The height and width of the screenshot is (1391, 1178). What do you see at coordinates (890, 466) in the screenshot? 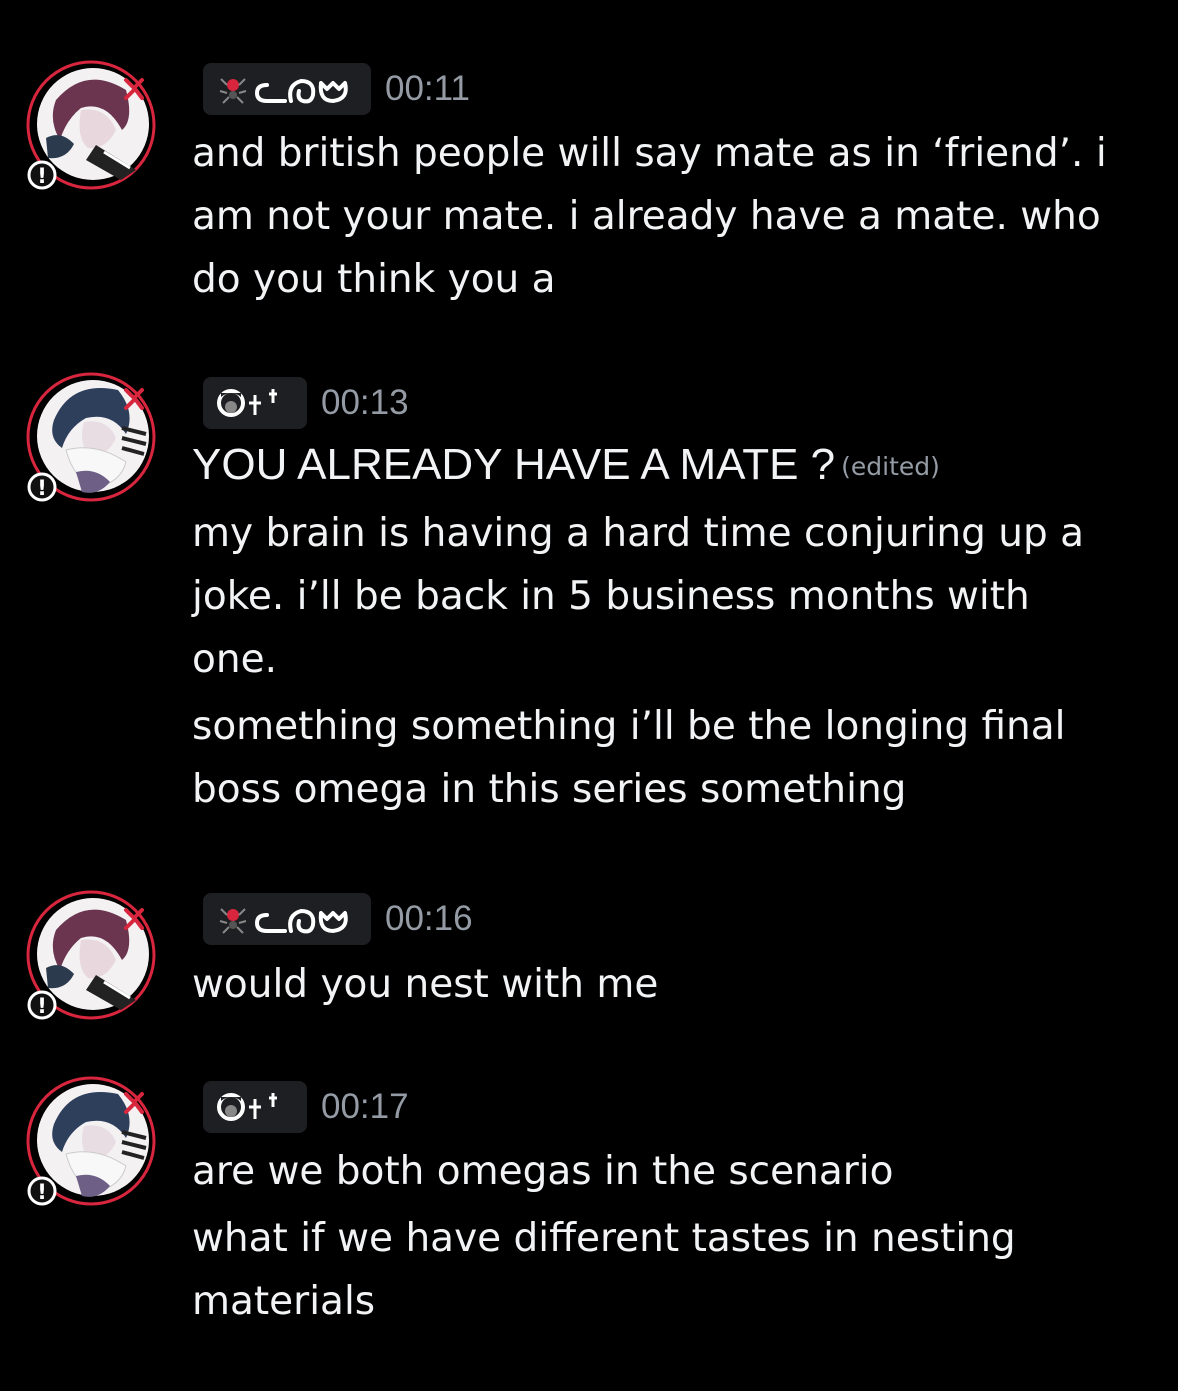
I see `edited-label: (edited)` at bounding box center [890, 466].